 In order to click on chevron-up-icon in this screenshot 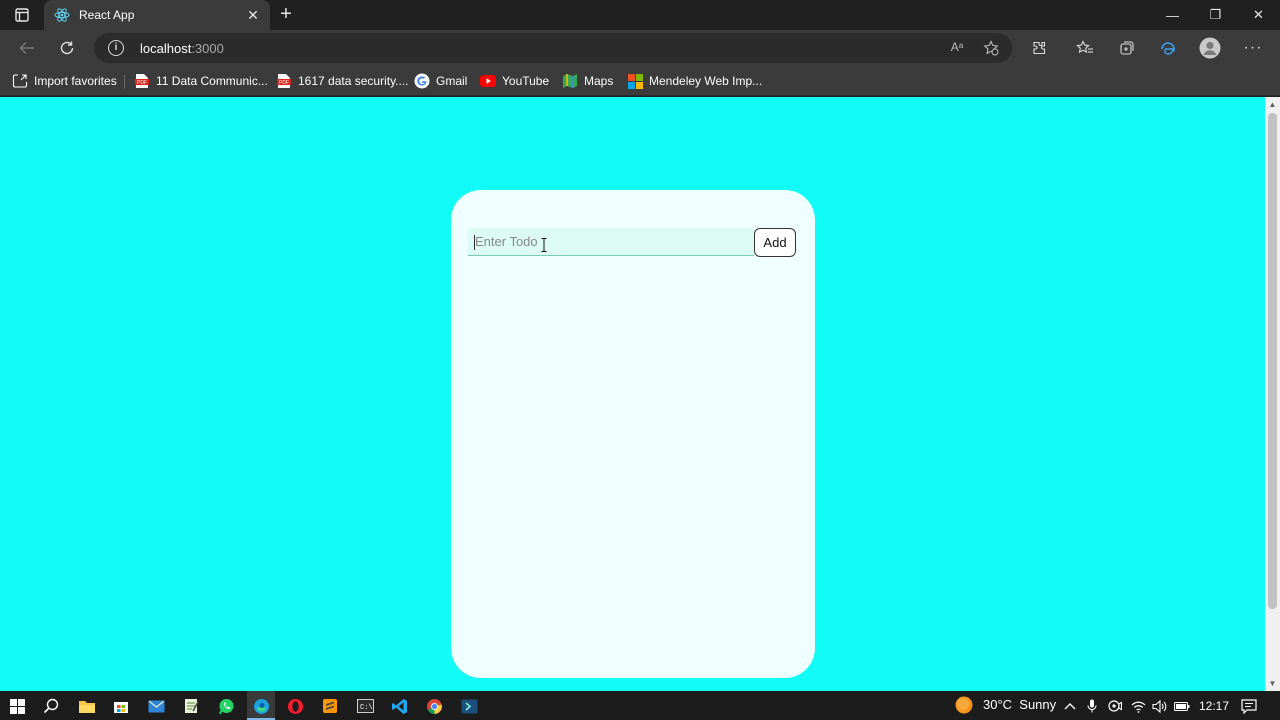, I will do `click(1070, 706)`.